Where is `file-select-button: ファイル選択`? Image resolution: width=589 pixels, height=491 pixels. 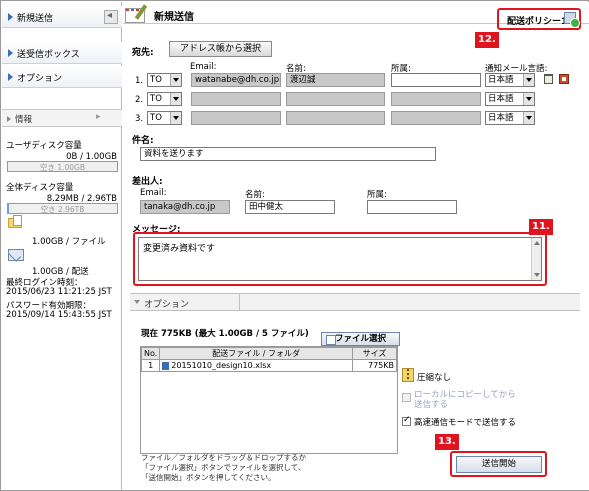
file-select-button: ファイル選択 is located at coordinates (360, 339).